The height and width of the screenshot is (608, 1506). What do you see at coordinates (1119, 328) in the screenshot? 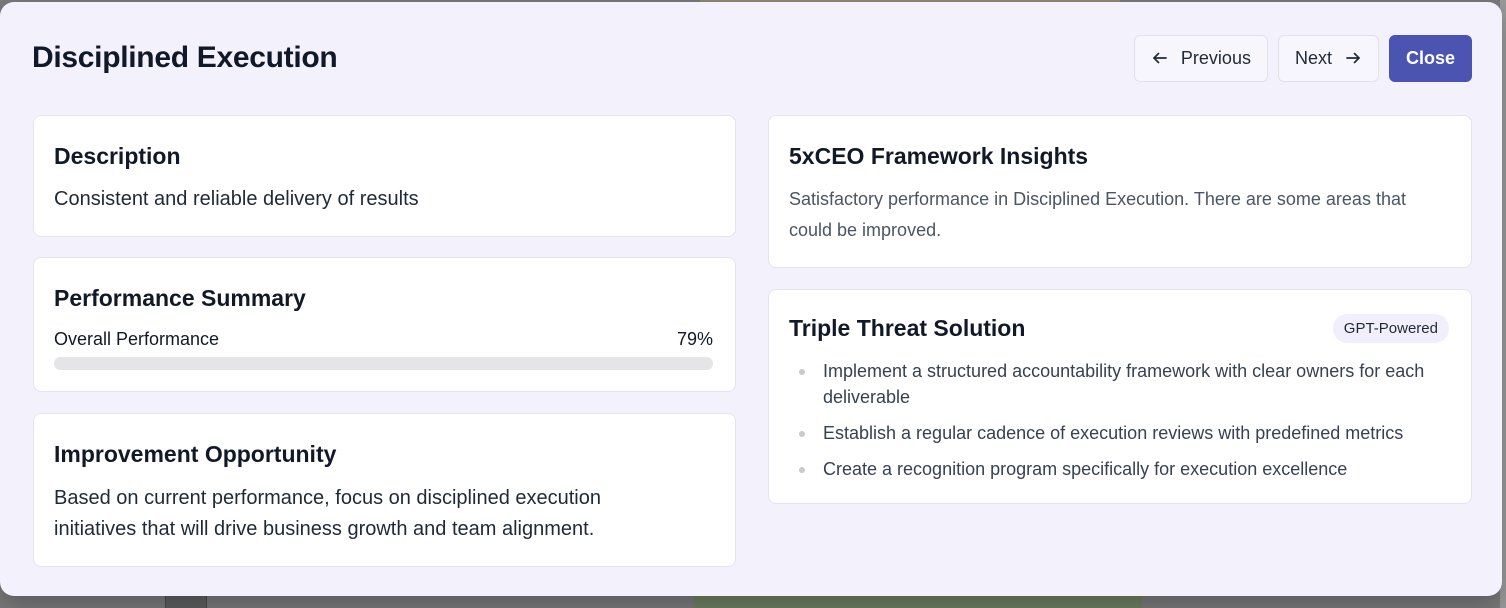
I see `solution-header: Triple Threat Solution GPT-Powered` at bounding box center [1119, 328].